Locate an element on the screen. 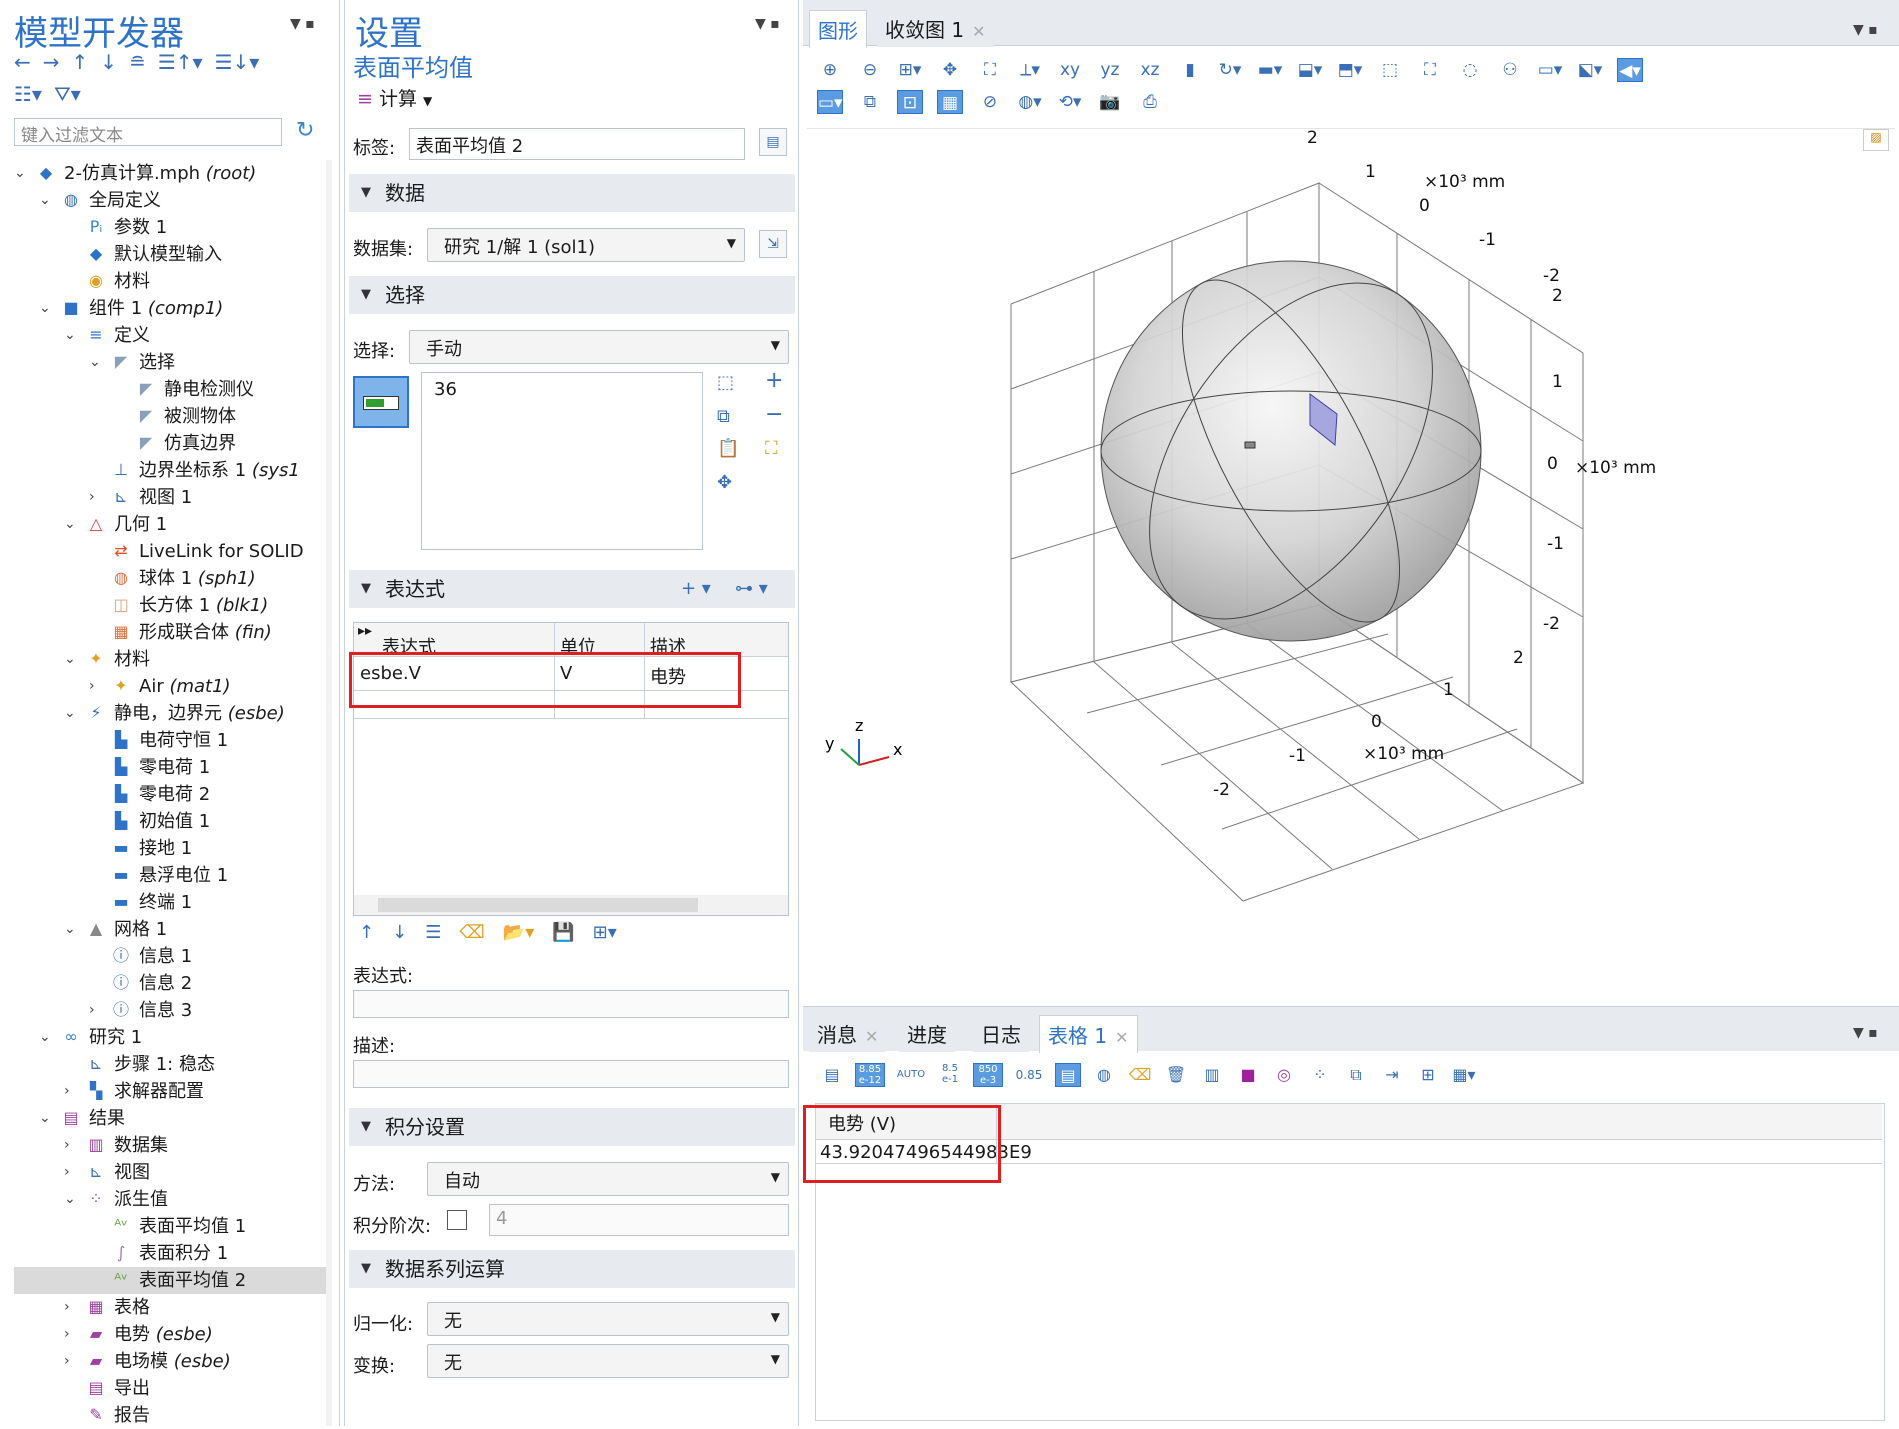 Image resolution: width=1899 pixels, height=1429 pixels. format-auto-icon: AUTO is located at coordinates (911, 1075).